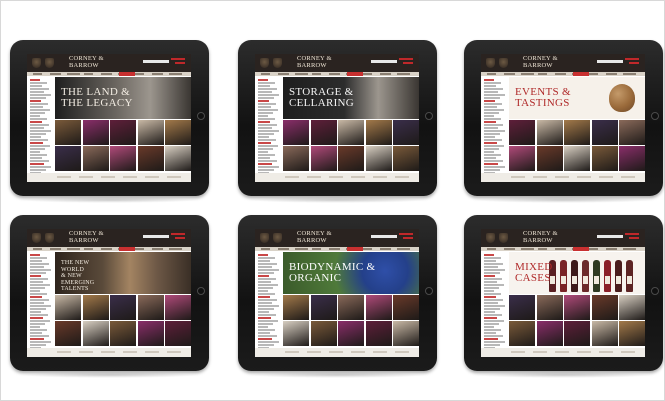 This screenshot has width=665, height=401. What do you see at coordinates (88, 62) in the screenshot?
I see `site-logo: CORNEY & BARROW` at bounding box center [88, 62].